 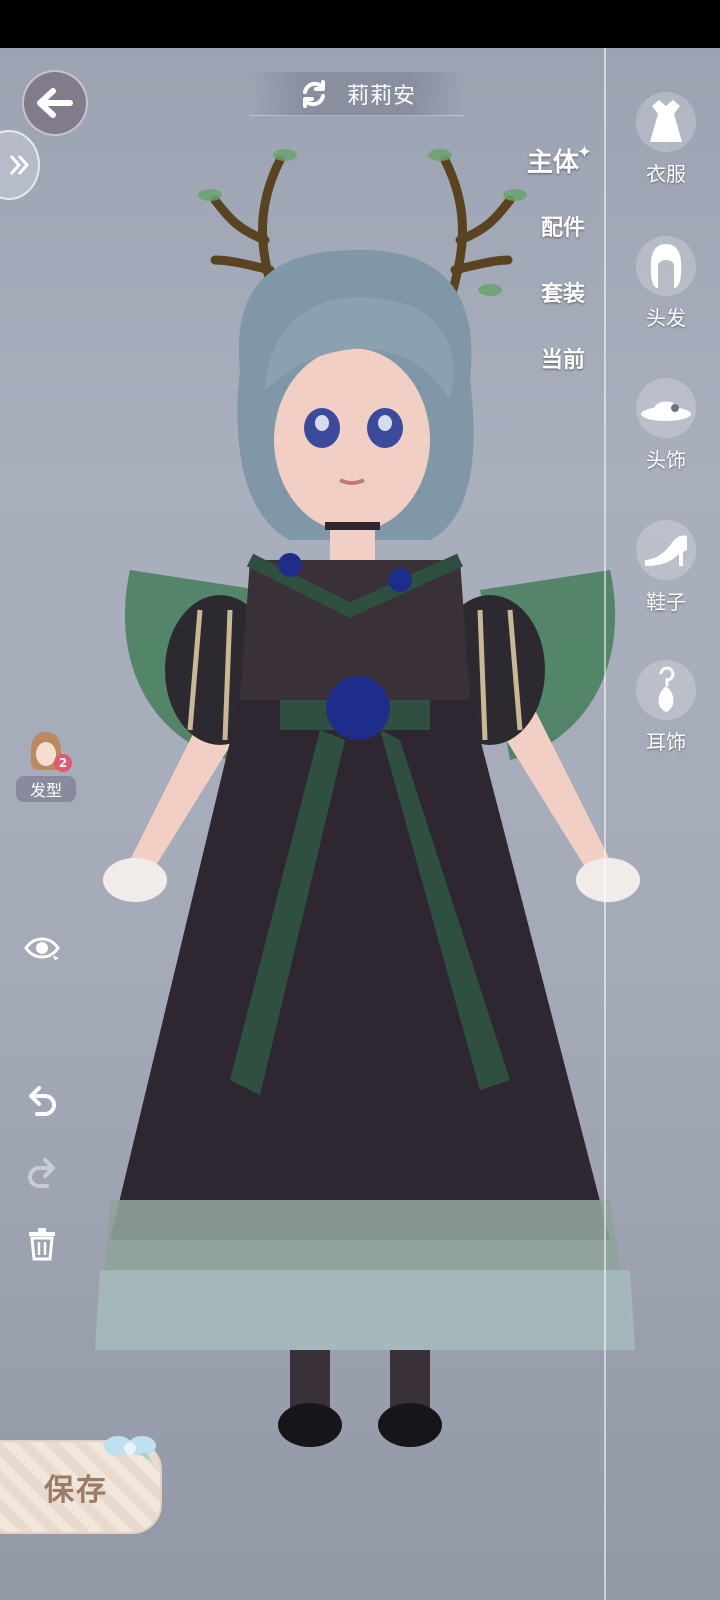 What do you see at coordinates (666, 122) in the screenshot?
I see `dress-icon` at bounding box center [666, 122].